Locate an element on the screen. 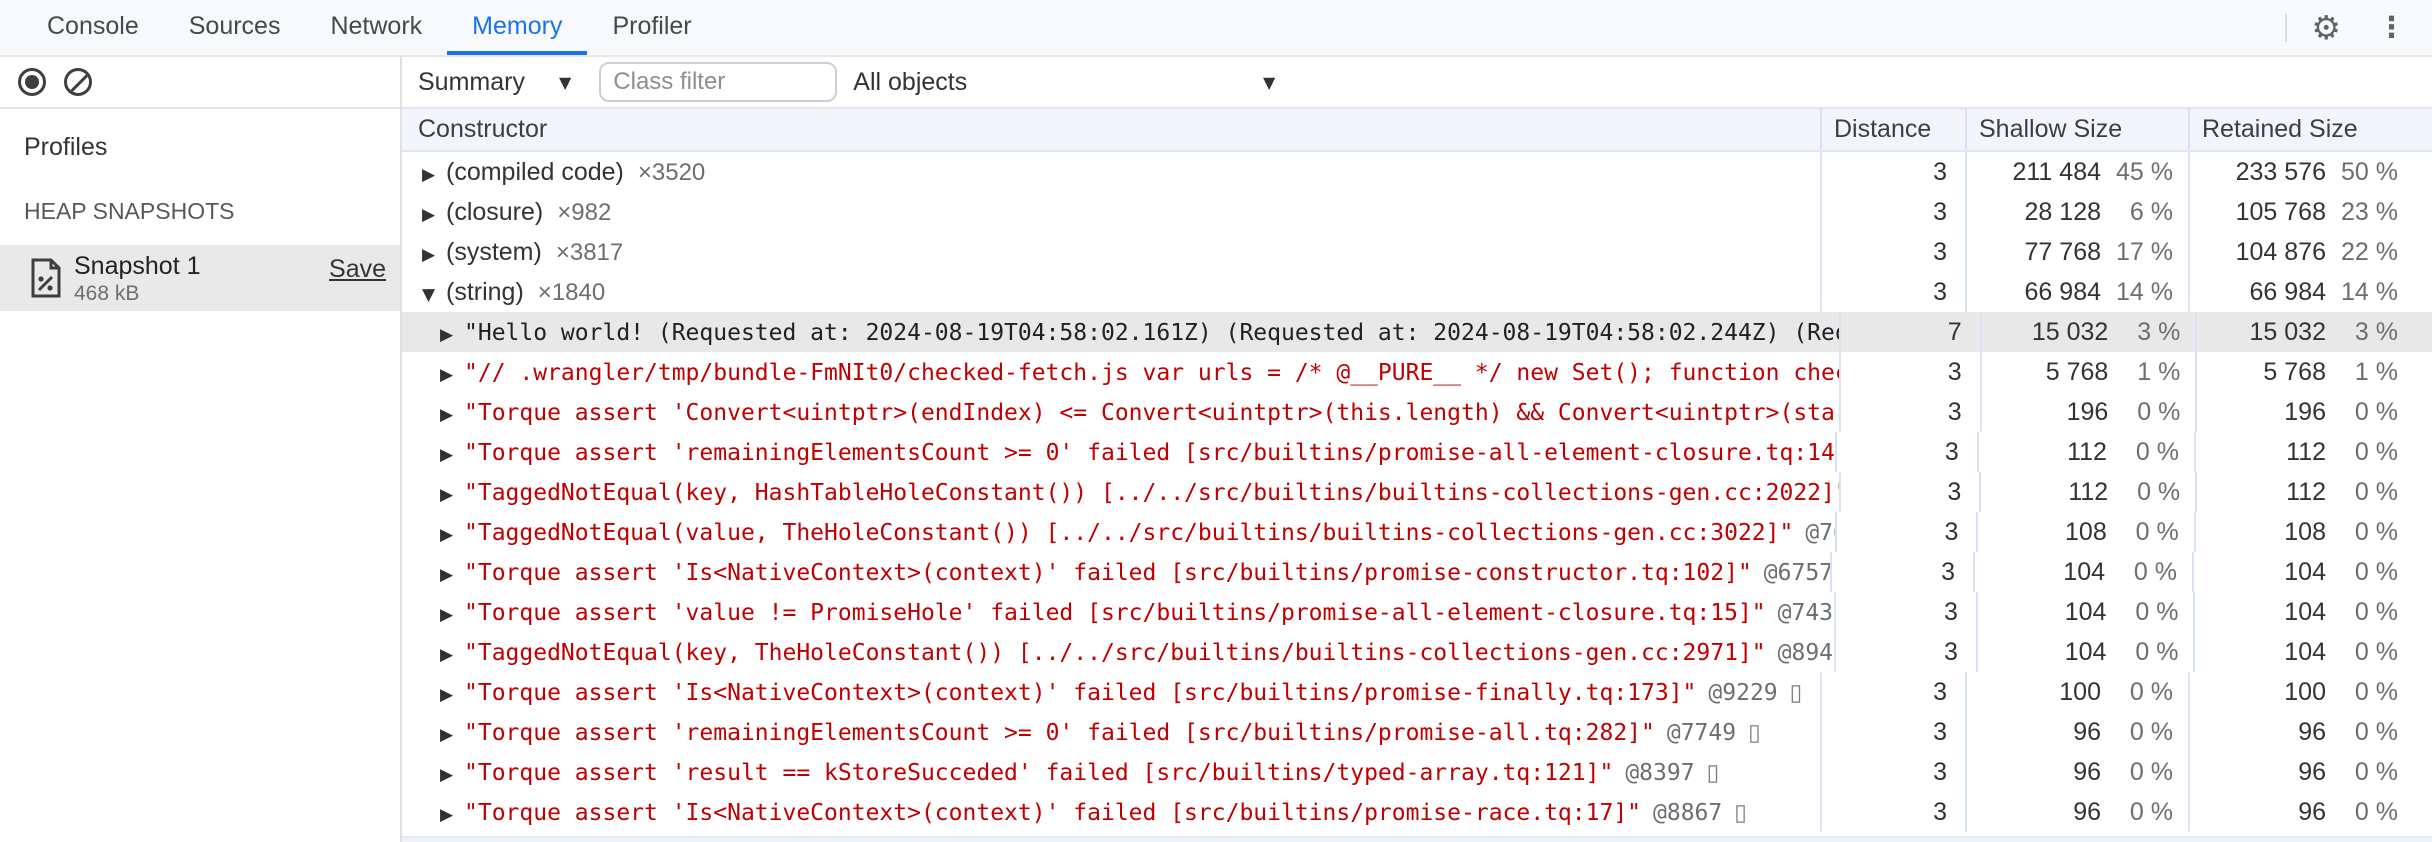 The height and width of the screenshot is (842, 2432). retained-size-cell: 196 0 % is located at coordinates (2314, 412).